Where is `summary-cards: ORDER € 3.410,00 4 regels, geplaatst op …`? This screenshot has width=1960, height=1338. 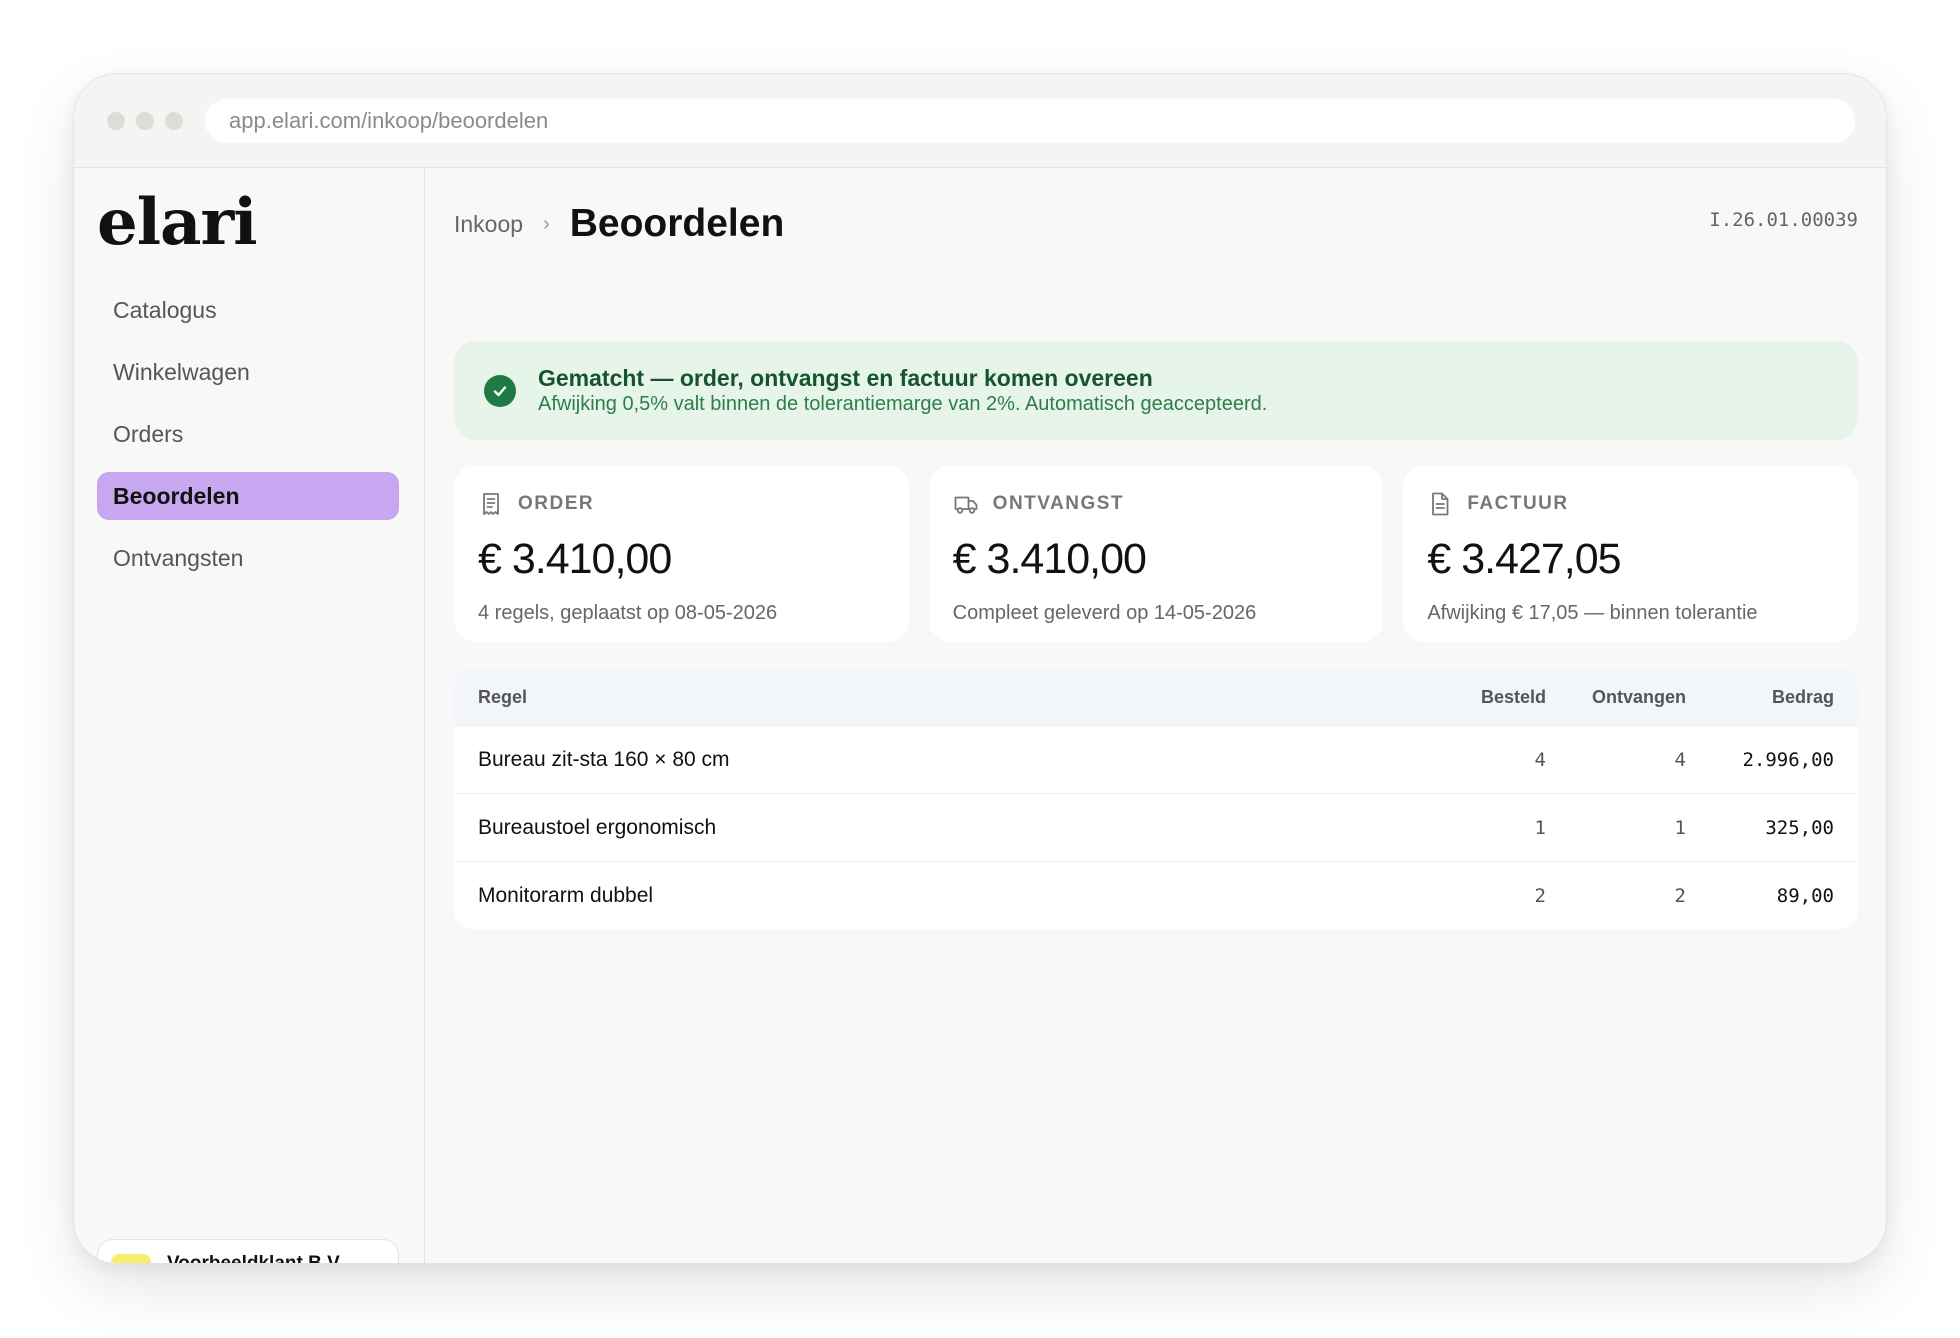
summary-cards: ORDER € 3.410,00 4 regels, geplaatst op … is located at coordinates (1156, 553).